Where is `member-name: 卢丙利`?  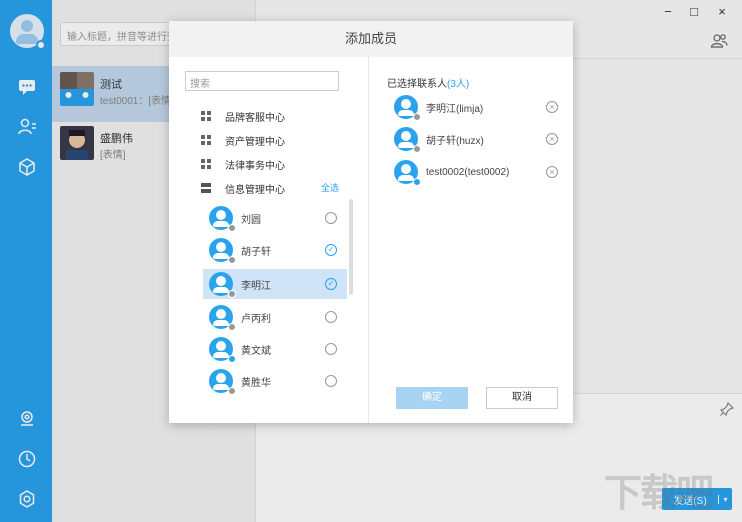 member-name: 卢丙利 is located at coordinates (256, 319).